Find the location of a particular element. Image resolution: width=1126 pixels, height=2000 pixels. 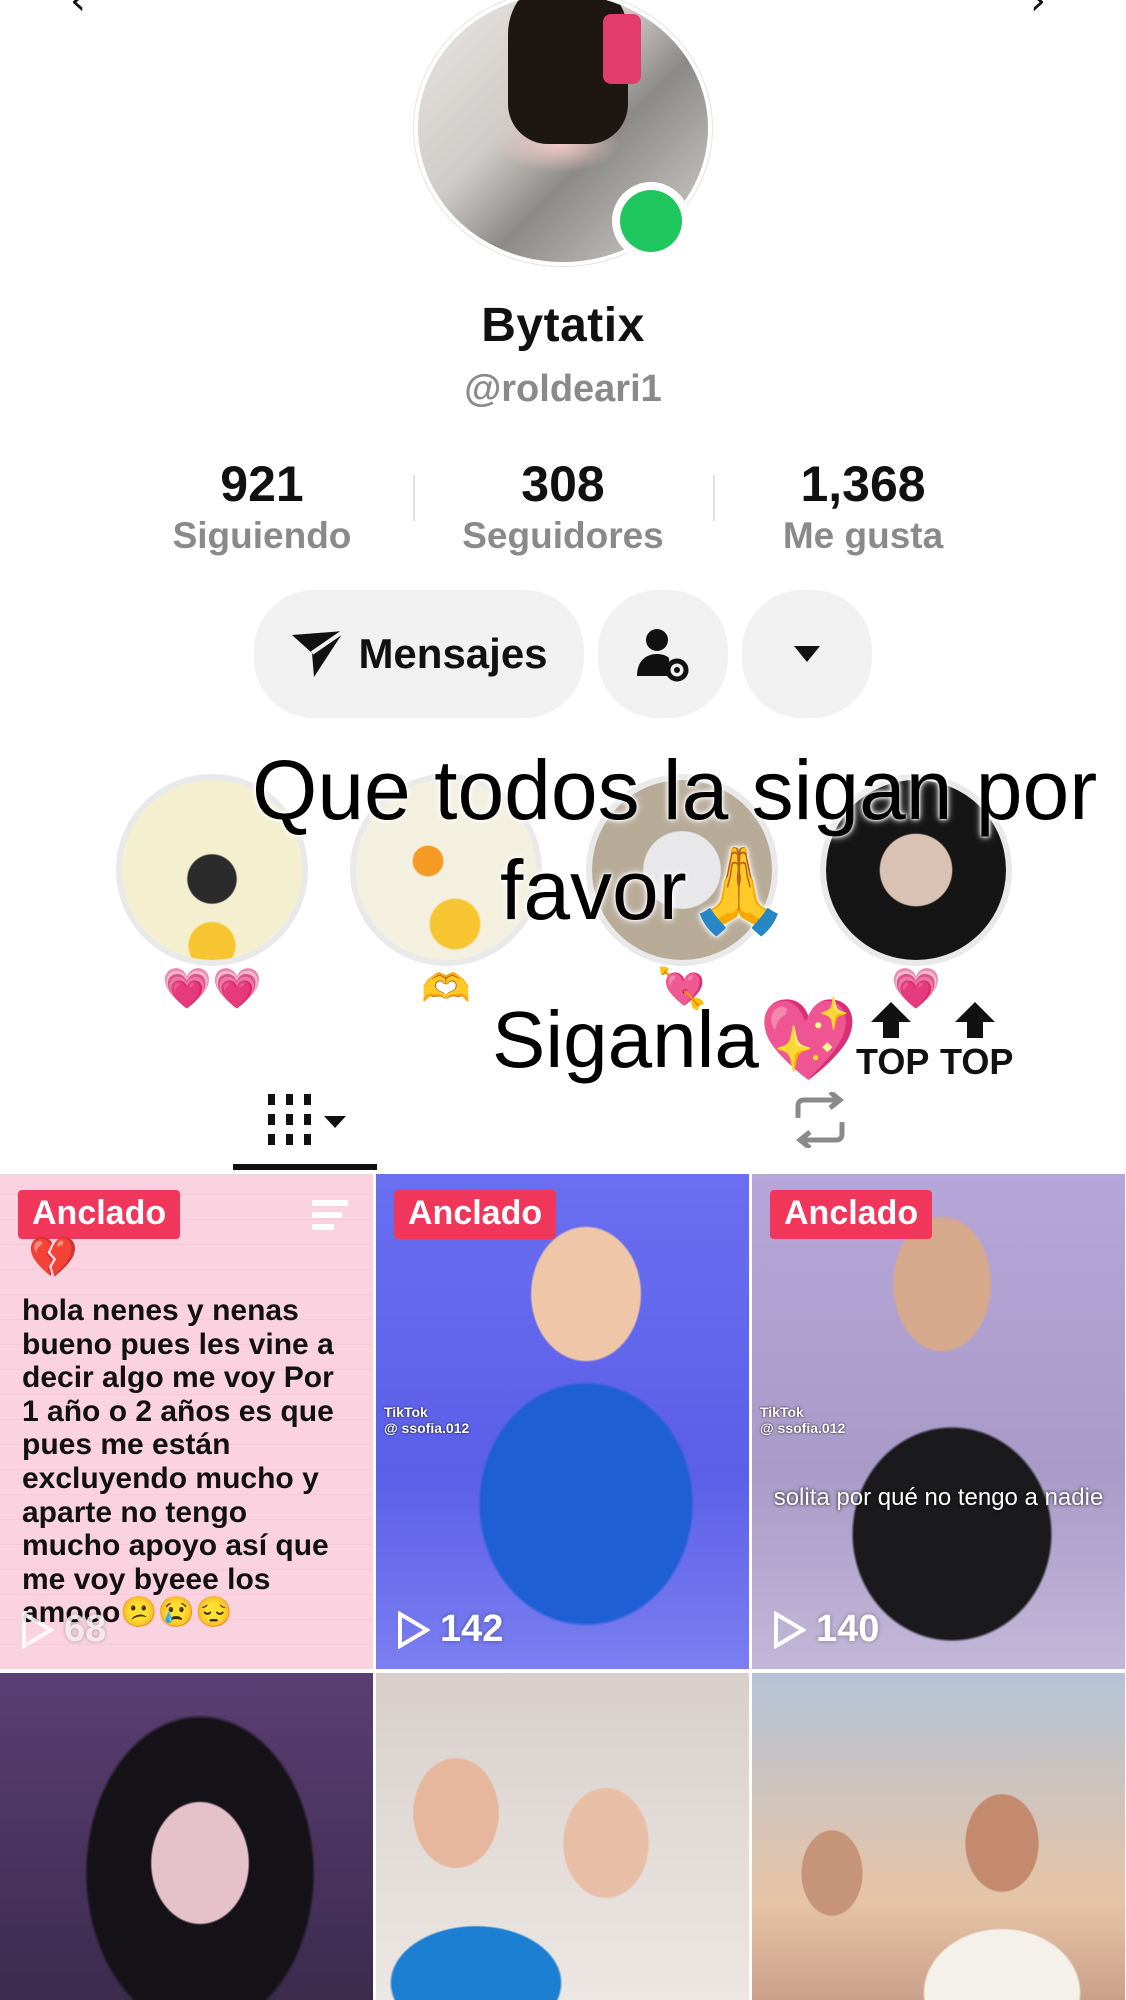

repost-icon is located at coordinates (820, 1120).